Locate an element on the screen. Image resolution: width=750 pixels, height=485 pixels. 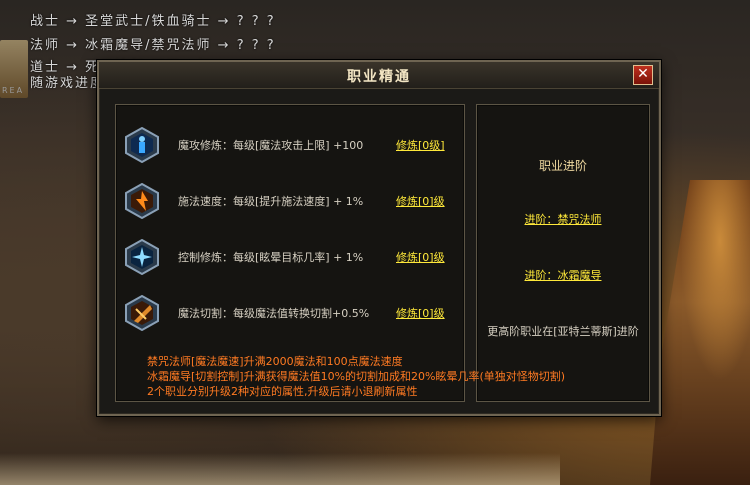
magic-cut-icon is located at coordinates (142, 313).